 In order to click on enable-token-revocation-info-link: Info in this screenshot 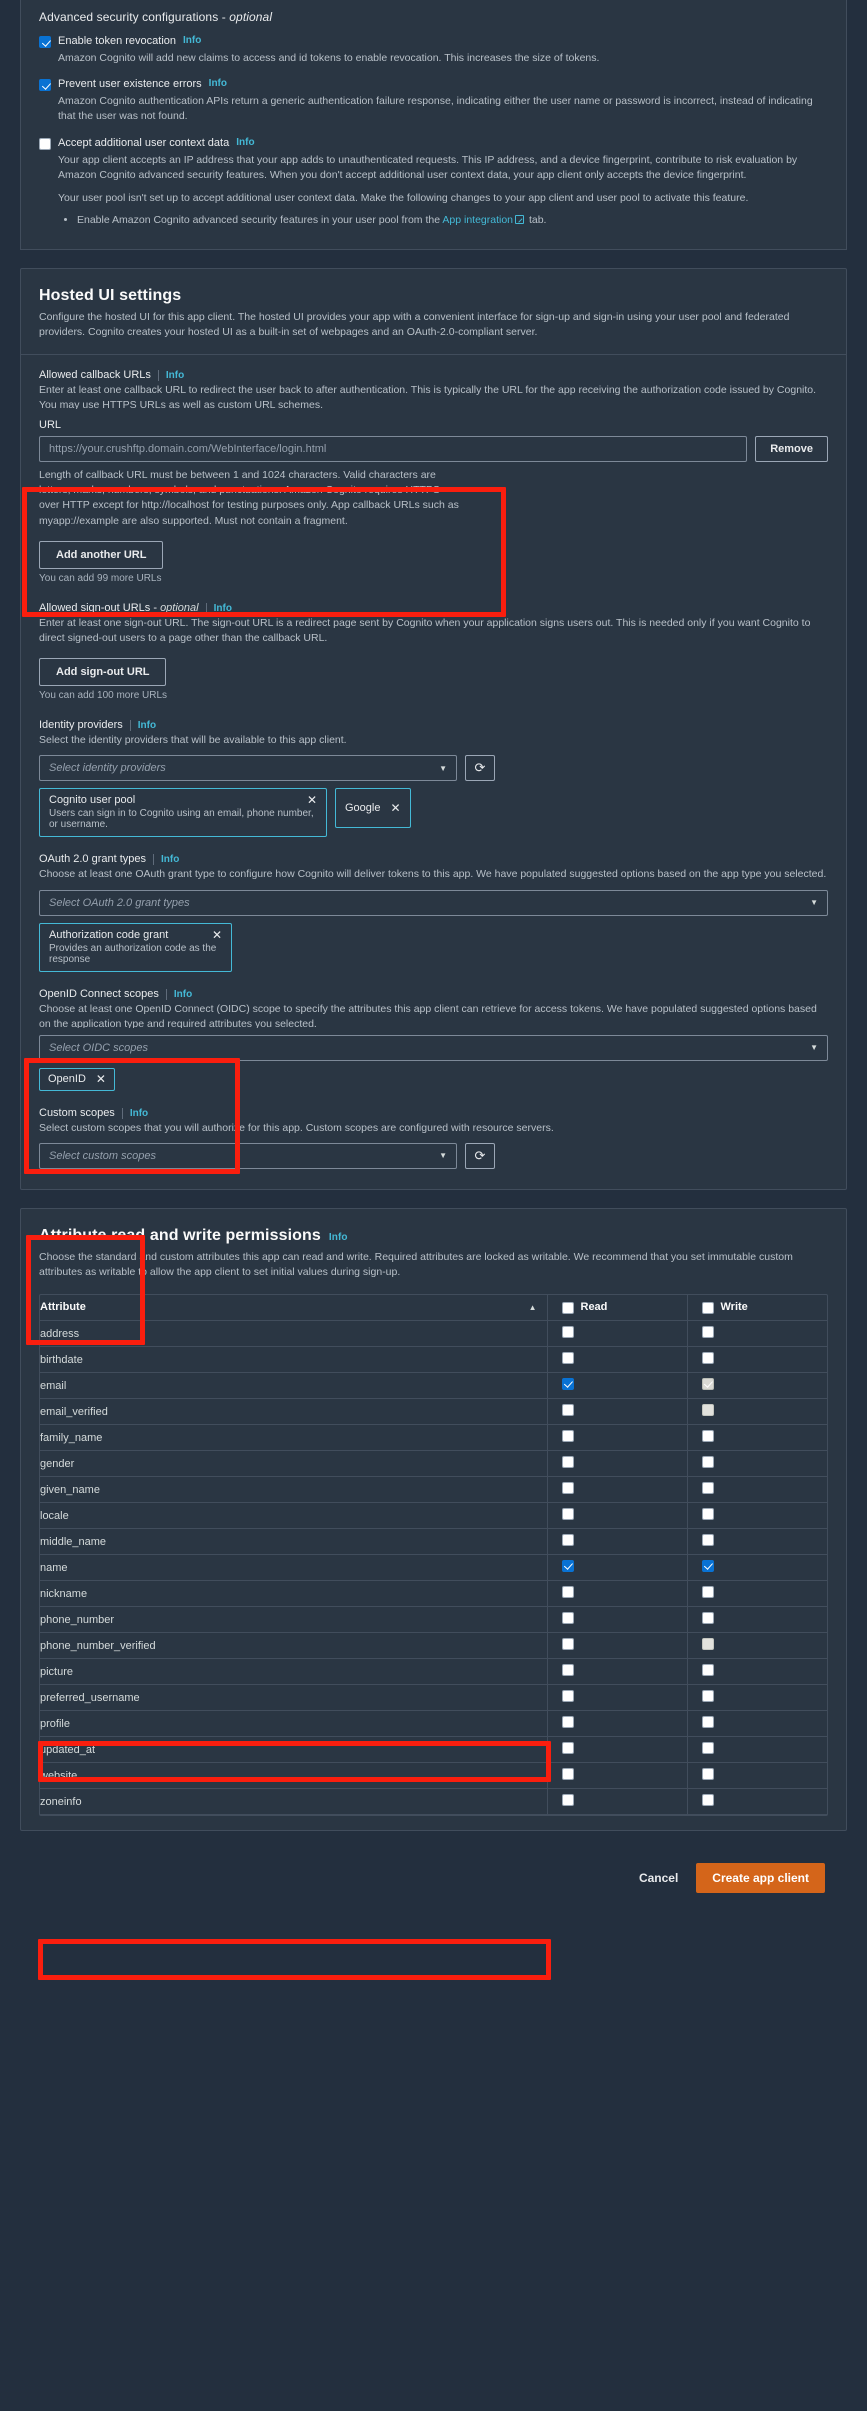, I will do `click(192, 40)`.